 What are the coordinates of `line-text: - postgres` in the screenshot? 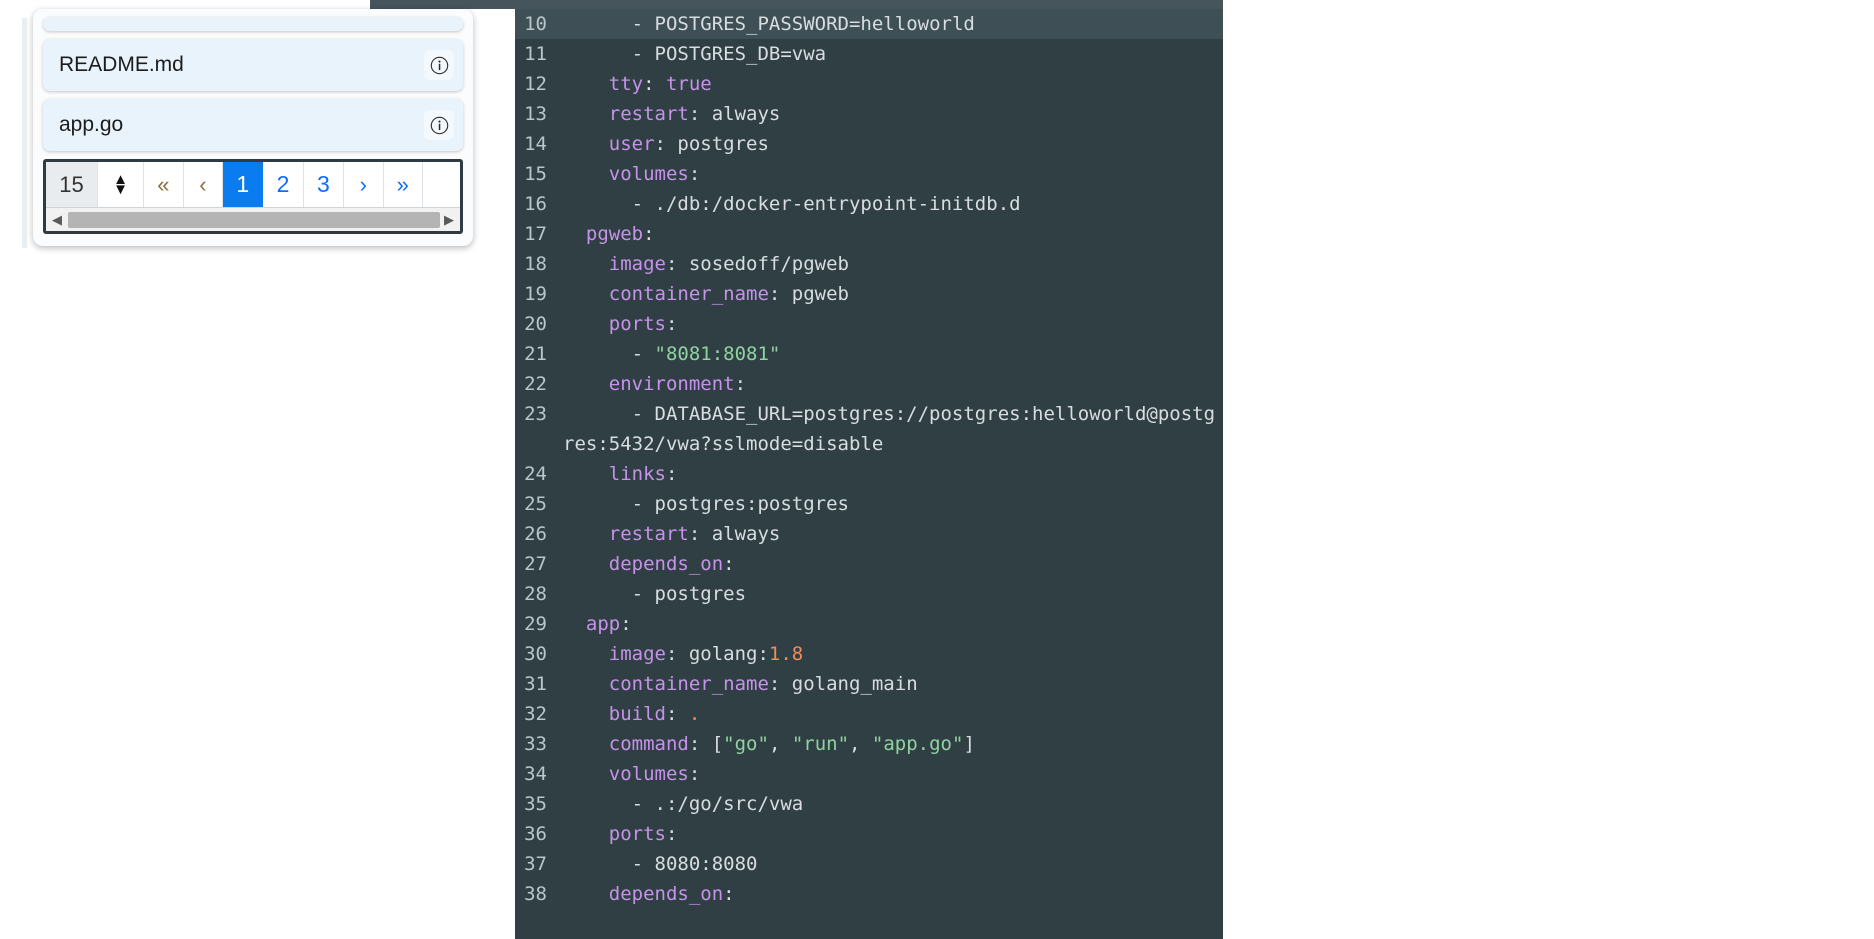 It's located at (893, 594).